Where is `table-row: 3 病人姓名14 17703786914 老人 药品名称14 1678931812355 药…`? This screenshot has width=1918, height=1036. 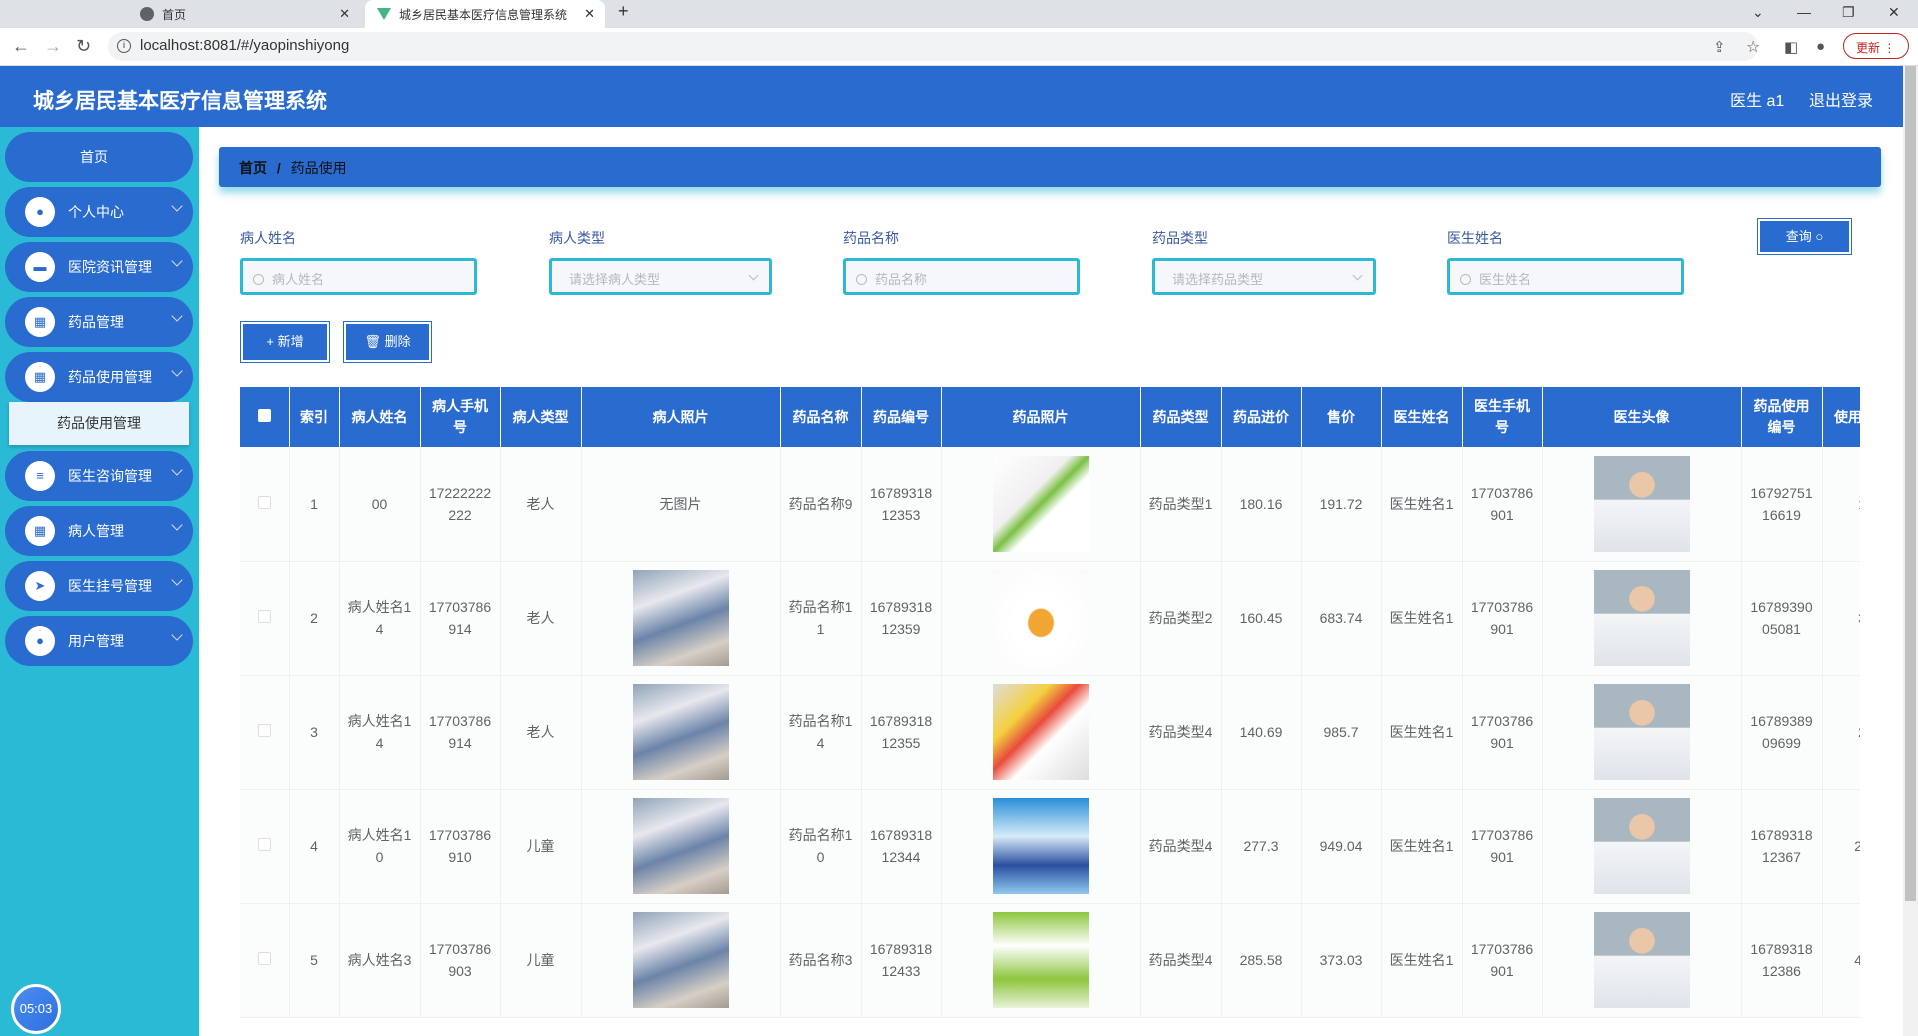
table-row: 3 病人姓名14 17703786914 老人 药品名称14 1678931812355 药… is located at coordinates (1050, 732).